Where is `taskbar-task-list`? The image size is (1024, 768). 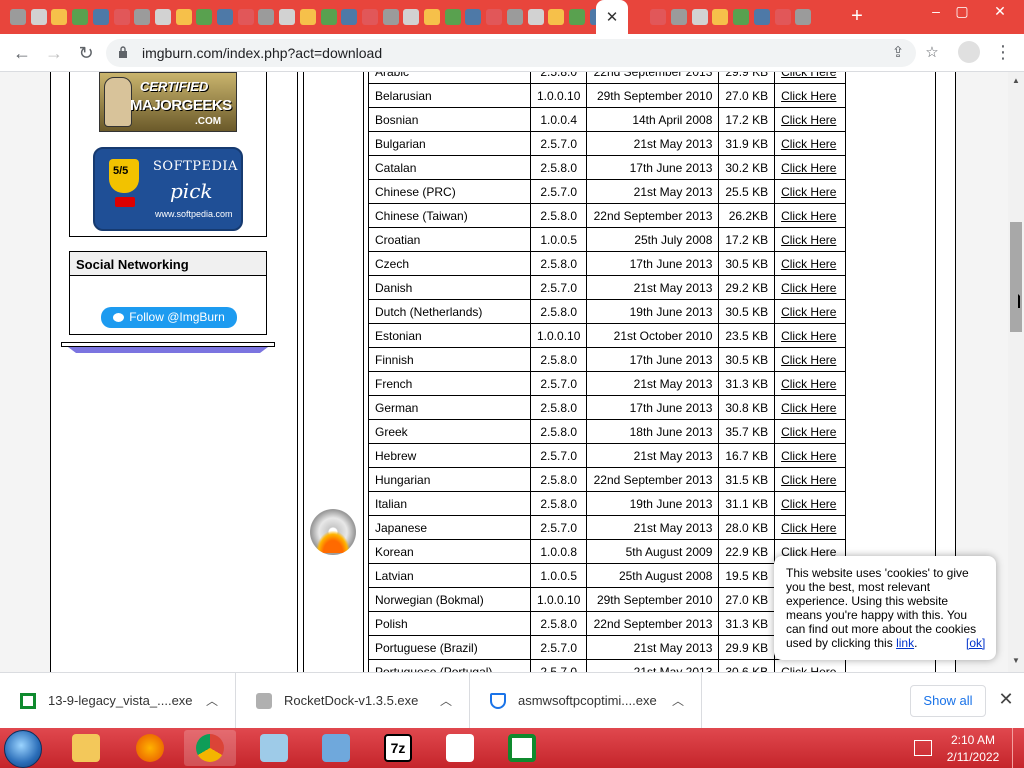
taskbar-task-list is located at coordinates (460, 748).